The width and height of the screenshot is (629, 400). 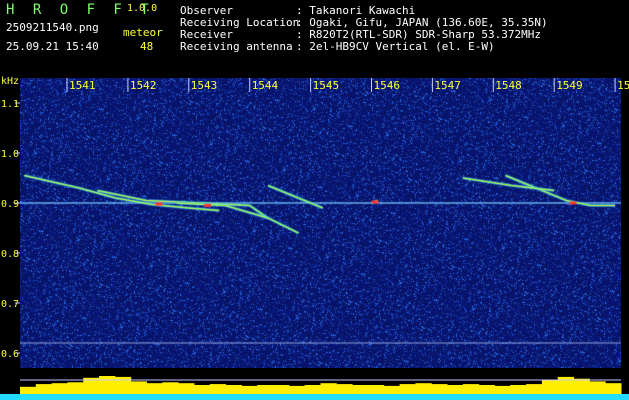 I want to click on info-location-label: Receiving Location, so click(x=240, y=22).